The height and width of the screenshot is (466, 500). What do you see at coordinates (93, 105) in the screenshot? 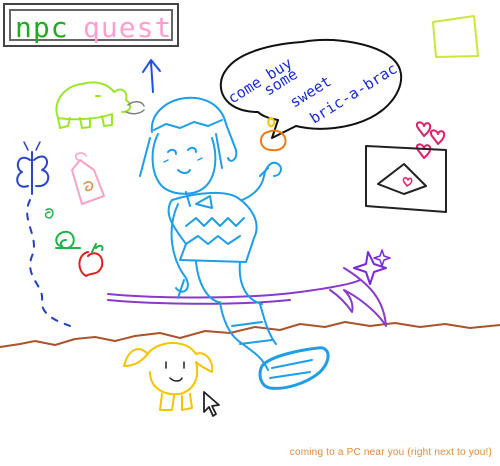
I see `green-creature-sprite` at bounding box center [93, 105].